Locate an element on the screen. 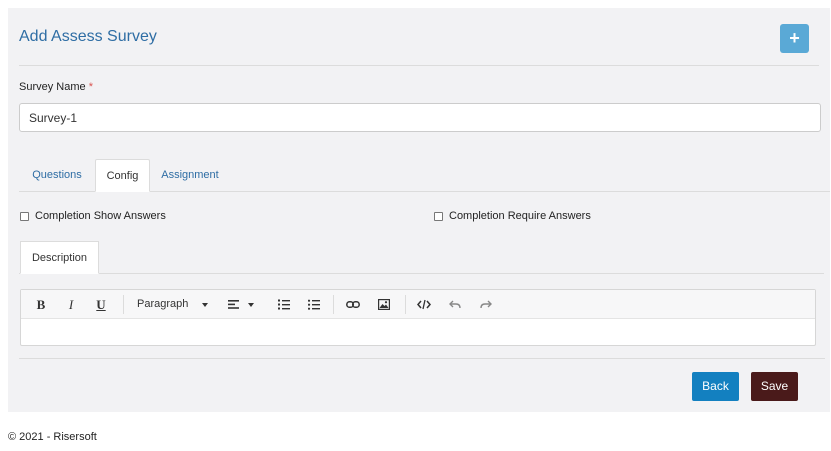 This screenshot has height=451, width=831. bold-button: B is located at coordinates (41, 304).